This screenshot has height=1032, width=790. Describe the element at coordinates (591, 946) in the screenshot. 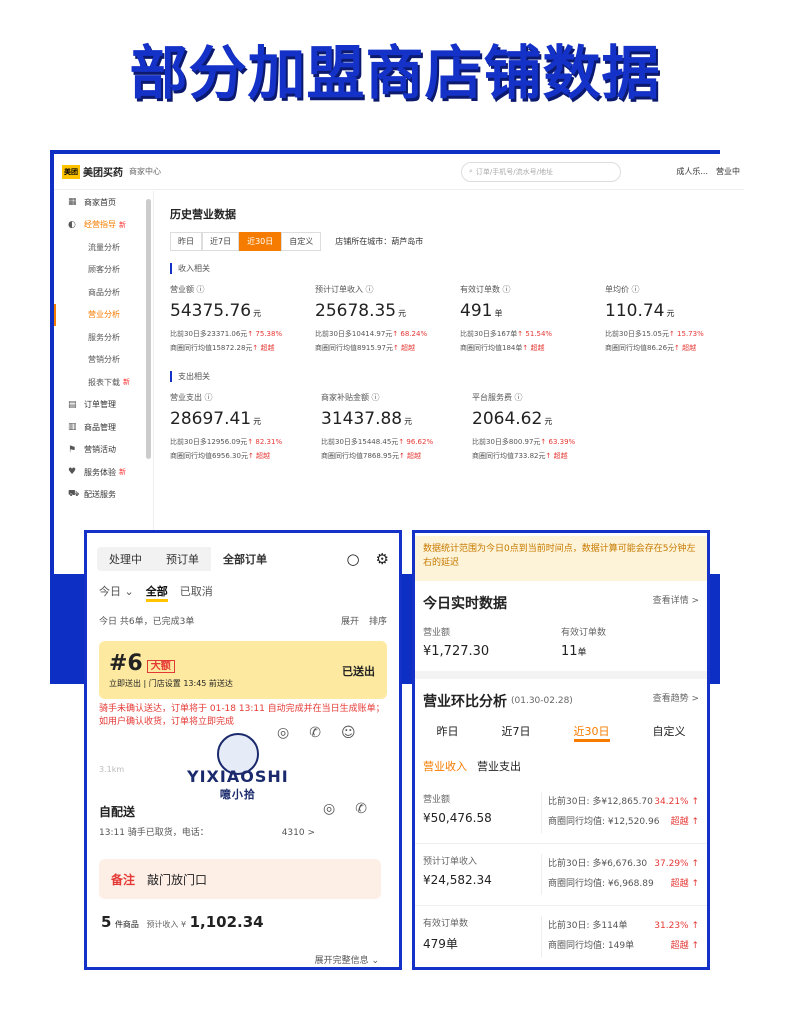

I see `ratio-average: 商圈同行均值: 149单` at that location.